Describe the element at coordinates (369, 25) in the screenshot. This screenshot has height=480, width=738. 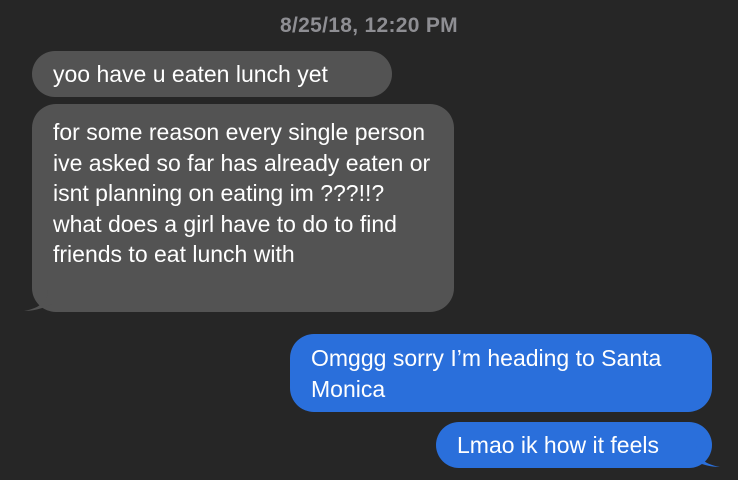
I see `timestamp: 8/25/18, 12:20 PM` at that location.